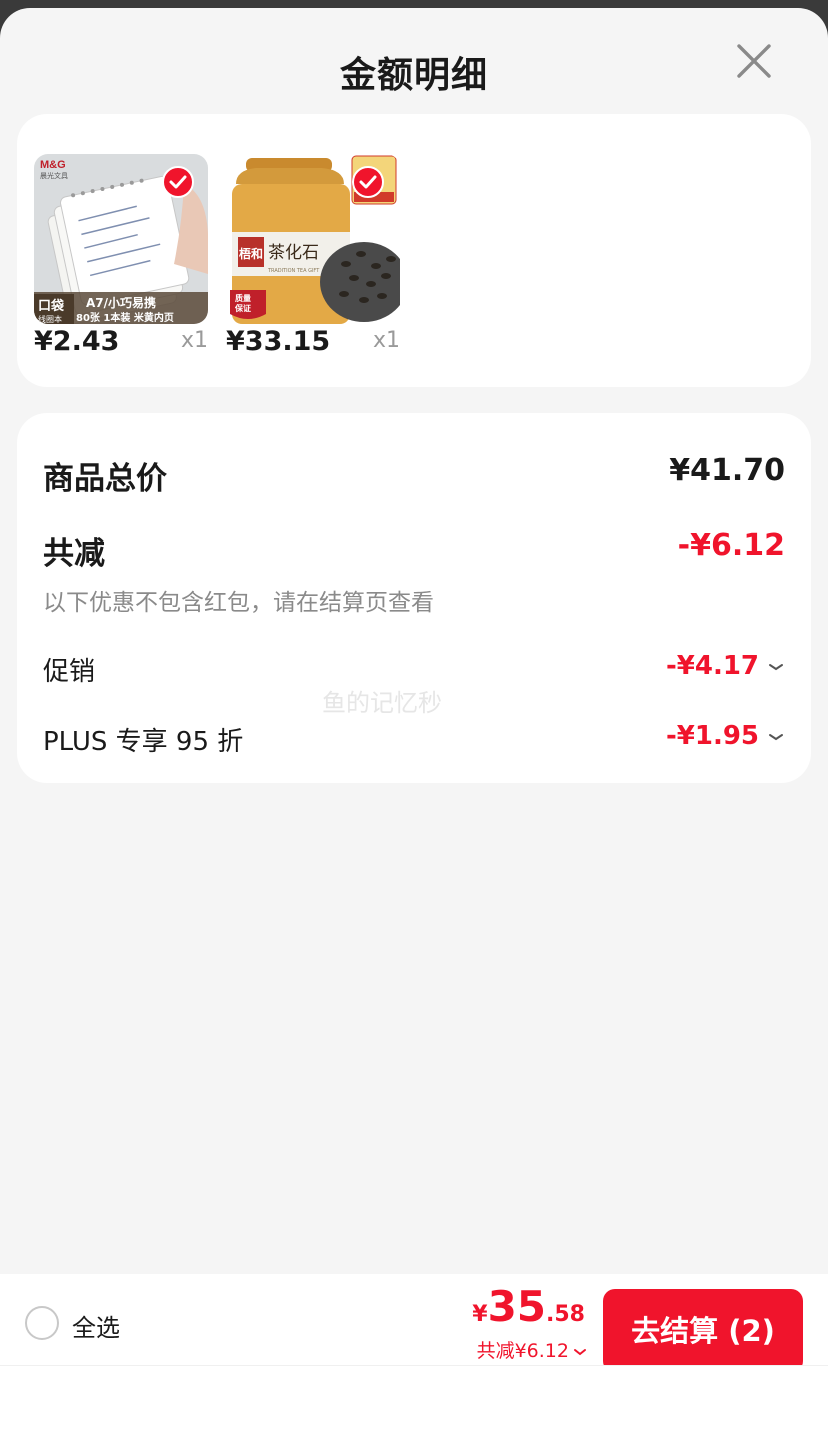  Describe the element at coordinates (293, 253) in the screenshot. I see `svg-text: 茶化石` at that location.